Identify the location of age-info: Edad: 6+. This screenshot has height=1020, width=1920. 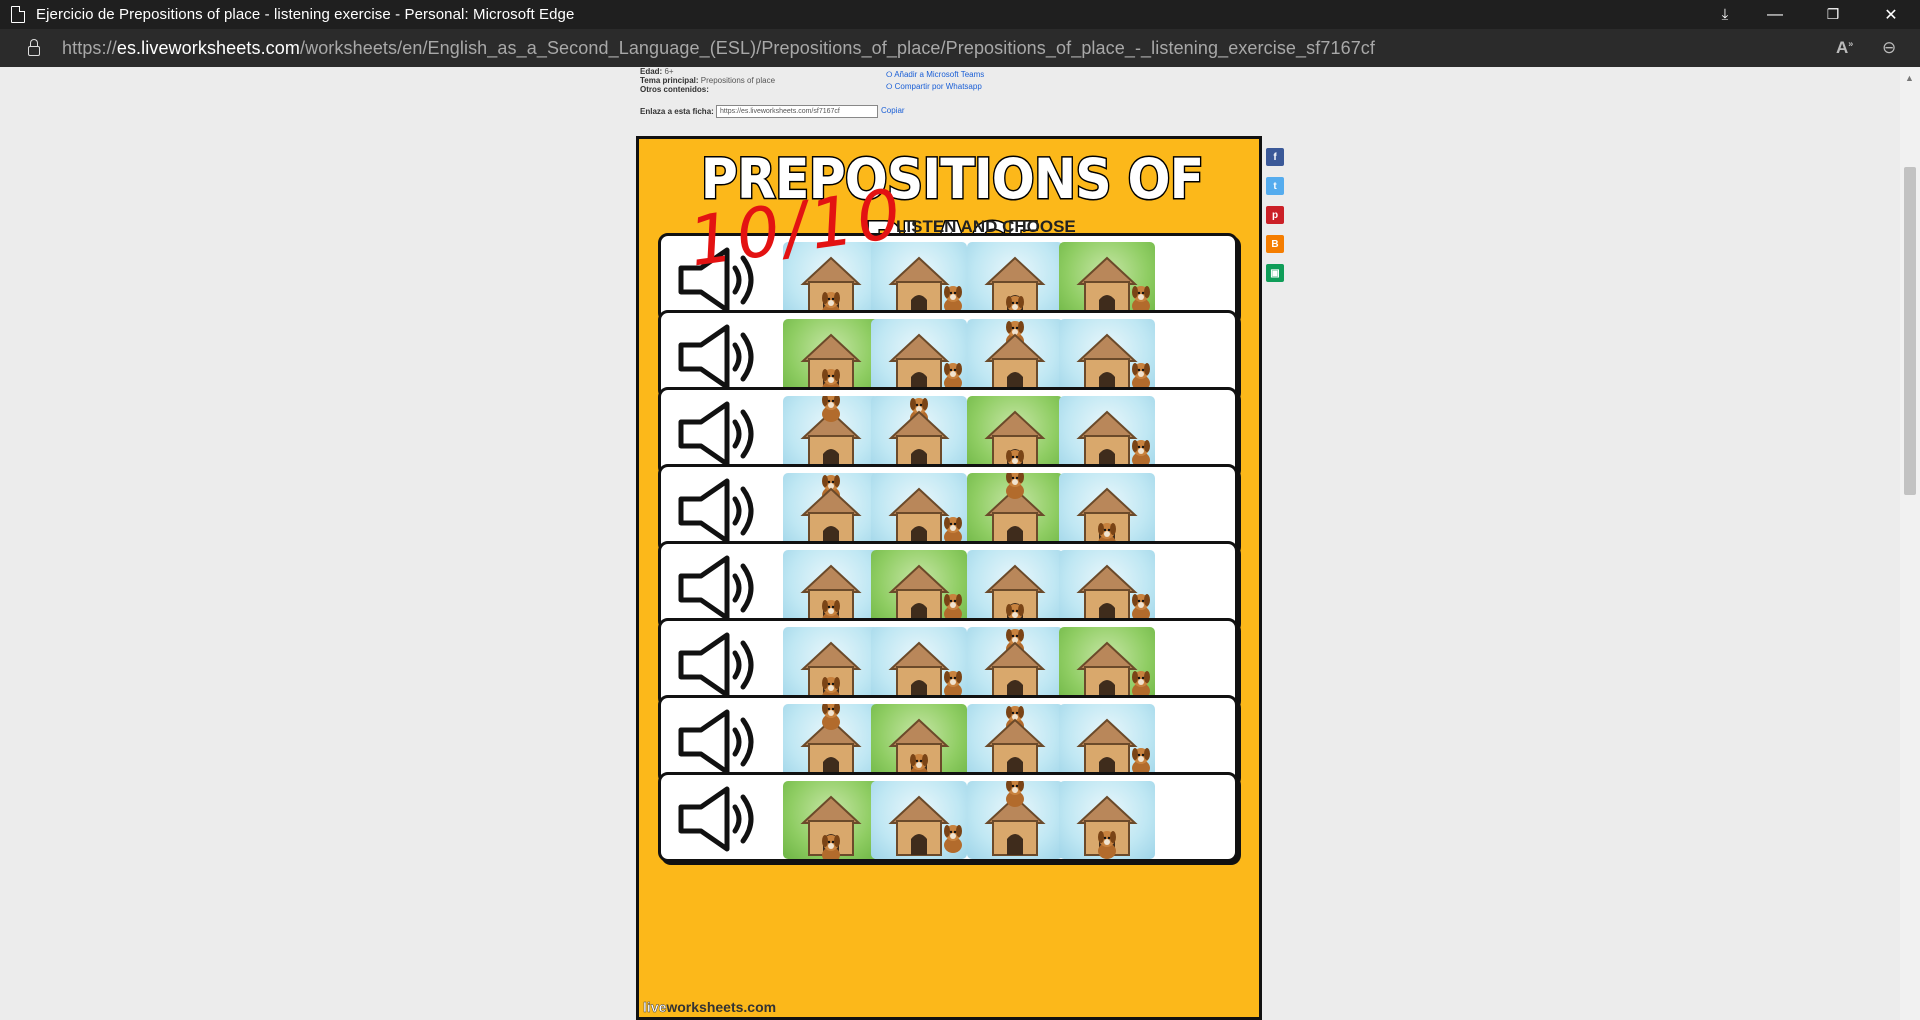
(657, 71).